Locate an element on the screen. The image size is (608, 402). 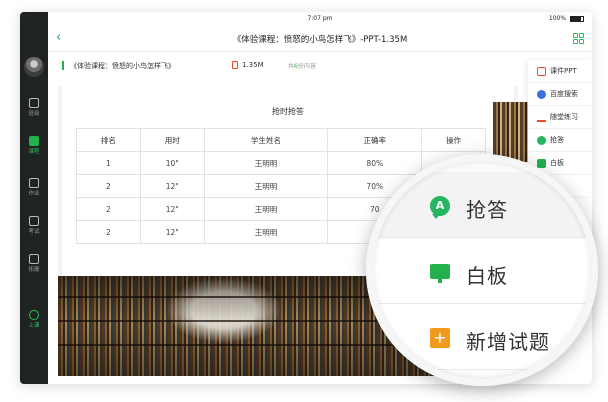
magnified-item-add-question: + 新增试题 is located at coordinates (482, 337).